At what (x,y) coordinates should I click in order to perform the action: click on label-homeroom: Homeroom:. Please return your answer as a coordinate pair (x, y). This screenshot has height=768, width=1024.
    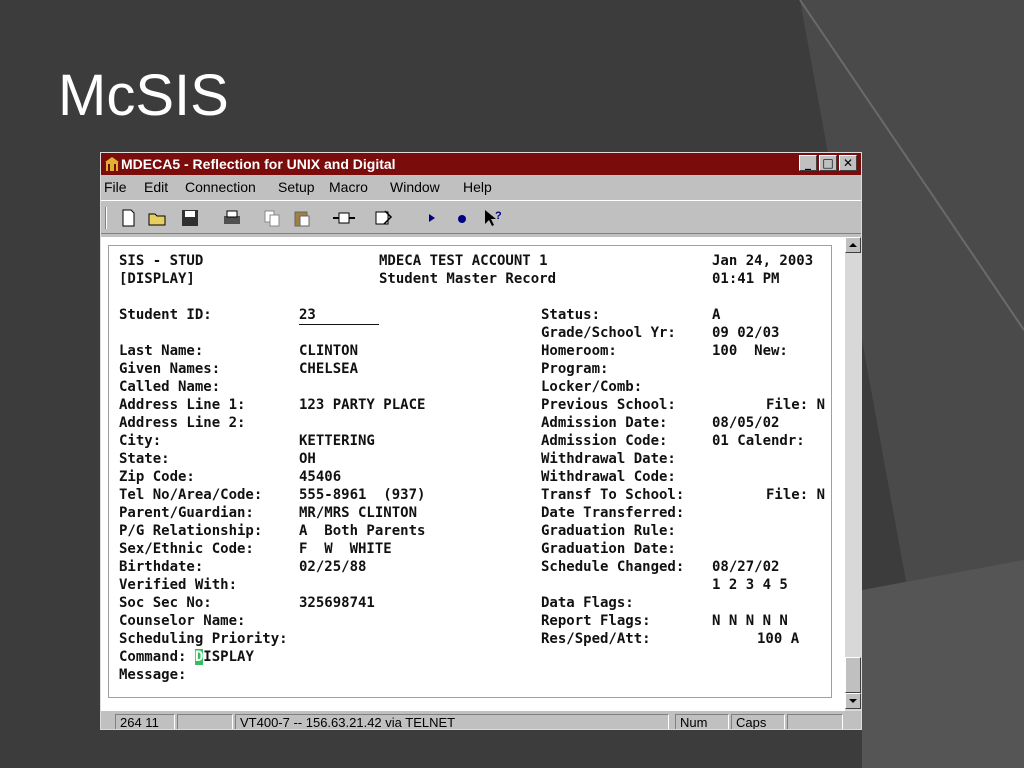
    Looking at the image, I should click on (579, 351).